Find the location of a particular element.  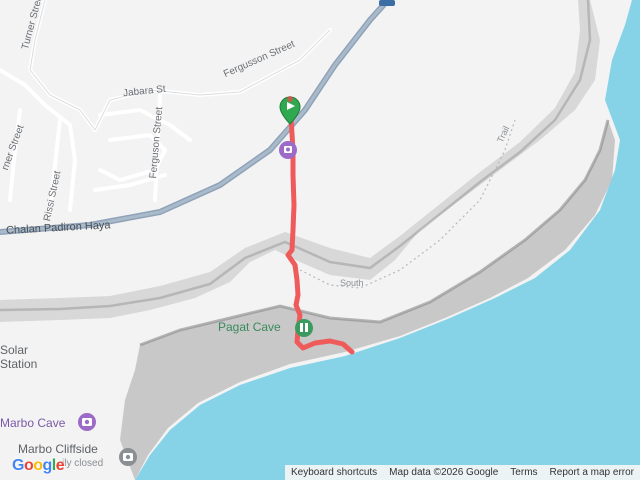

south-label: South is located at coordinates (352, 283).